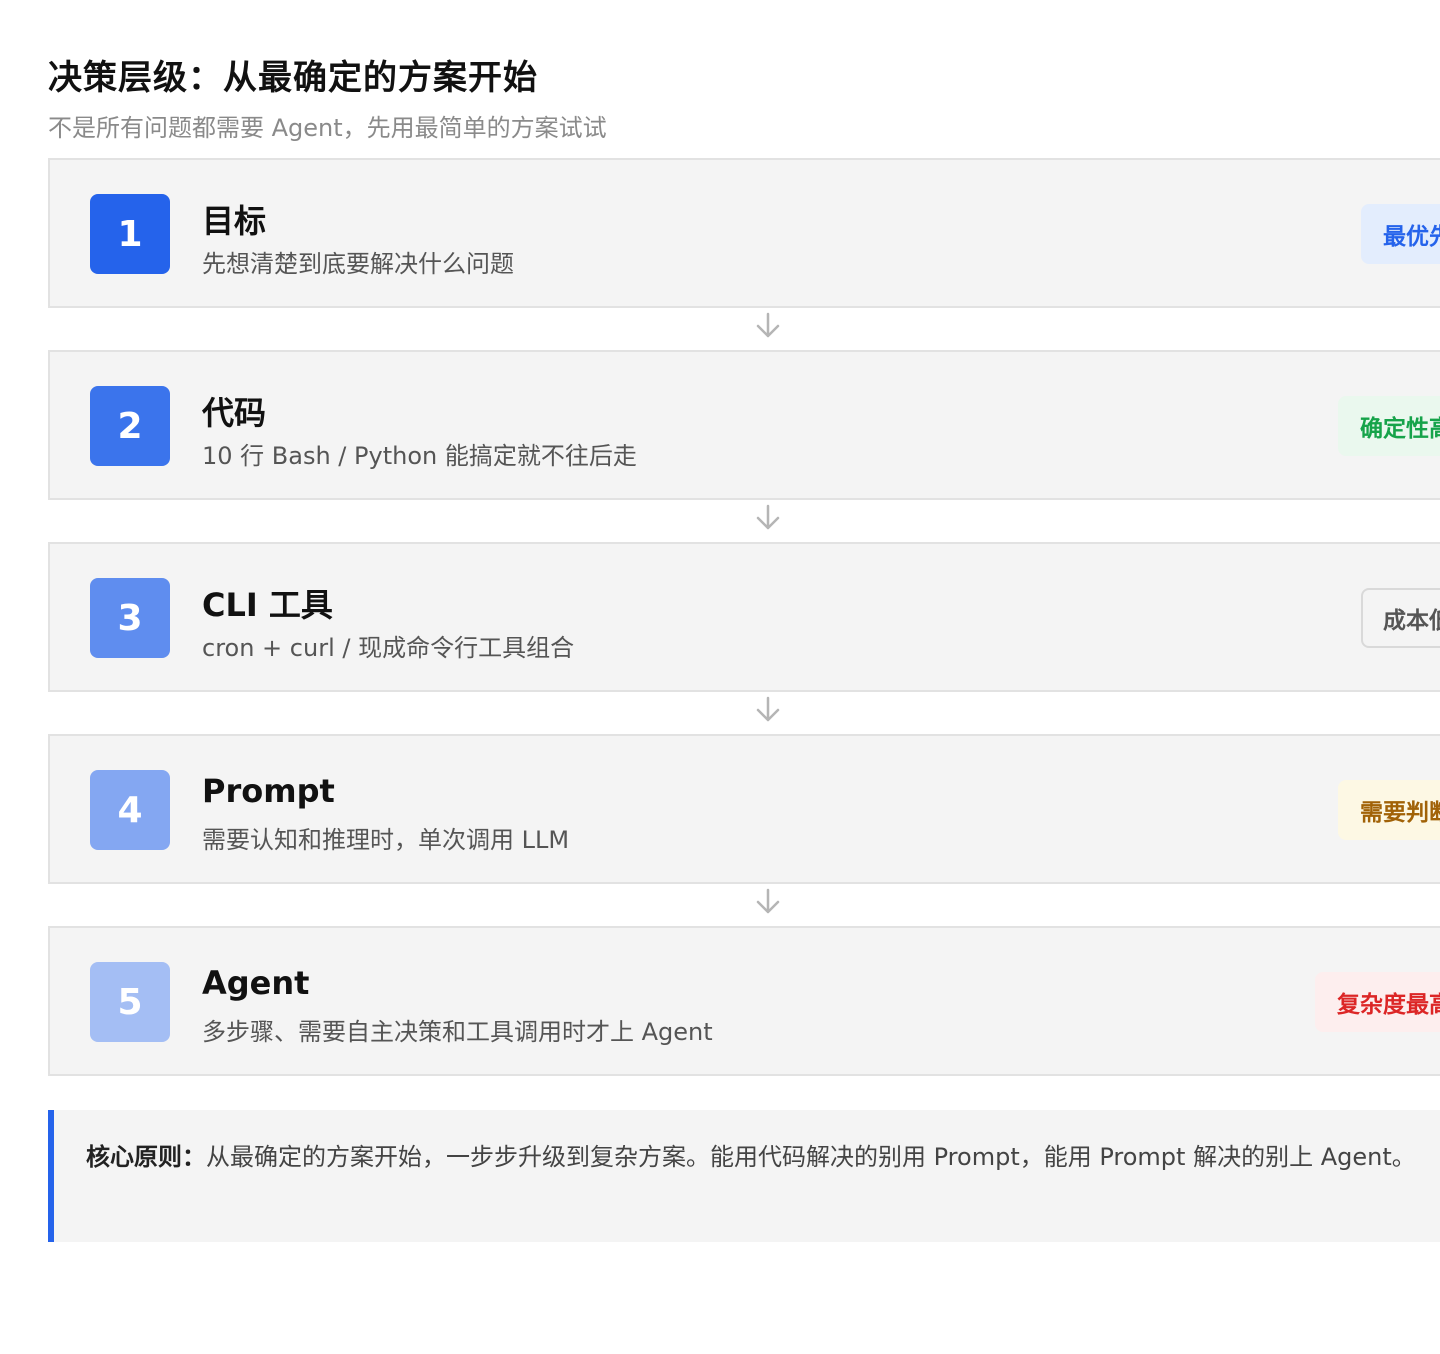 Image resolution: width=1440 pixels, height=1354 pixels. What do you see at coordinates (293, 78) in the screenshot?
I see `page-title: 决策层级：从最确定的方案开始` at bounding box center [293, 78].